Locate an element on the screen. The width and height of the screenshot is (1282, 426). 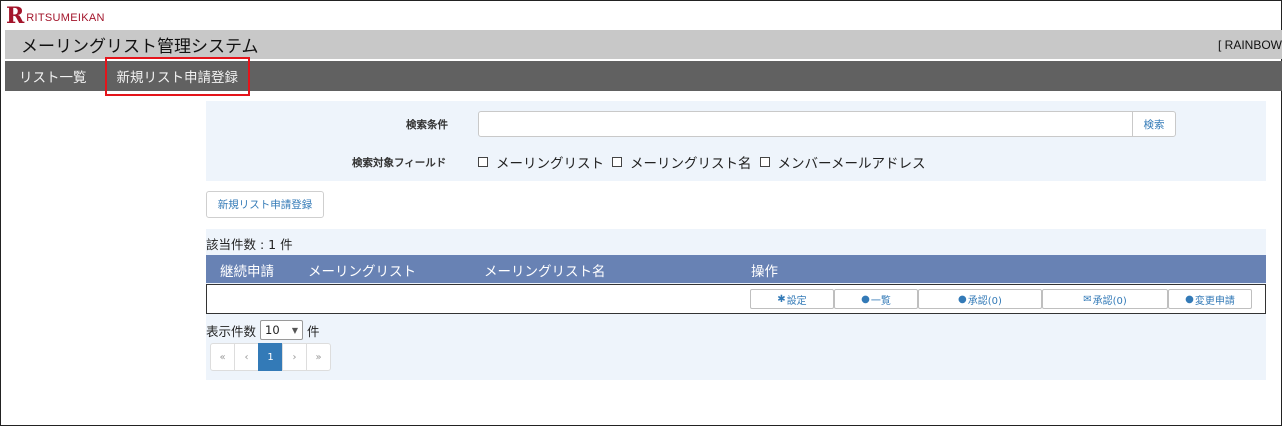
chevron-down-icon: ▼ is located at coordinates (295, 330).